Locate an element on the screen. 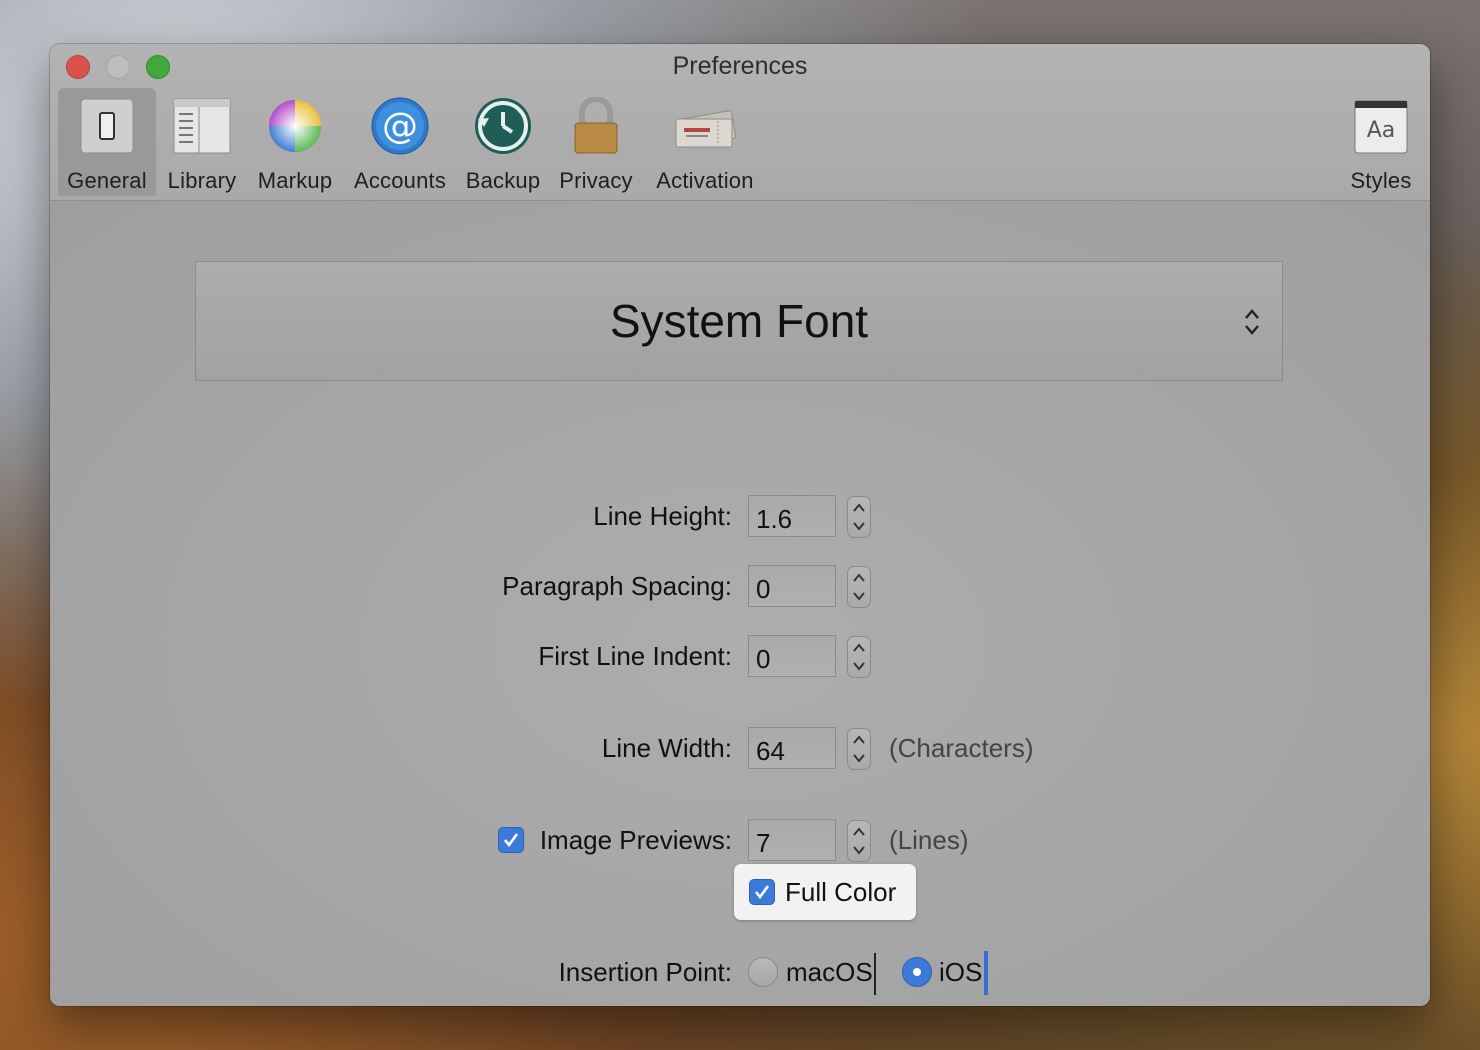 The image size is (1480, 1050). color-wheel-icon is located at coordinates (295, 126).